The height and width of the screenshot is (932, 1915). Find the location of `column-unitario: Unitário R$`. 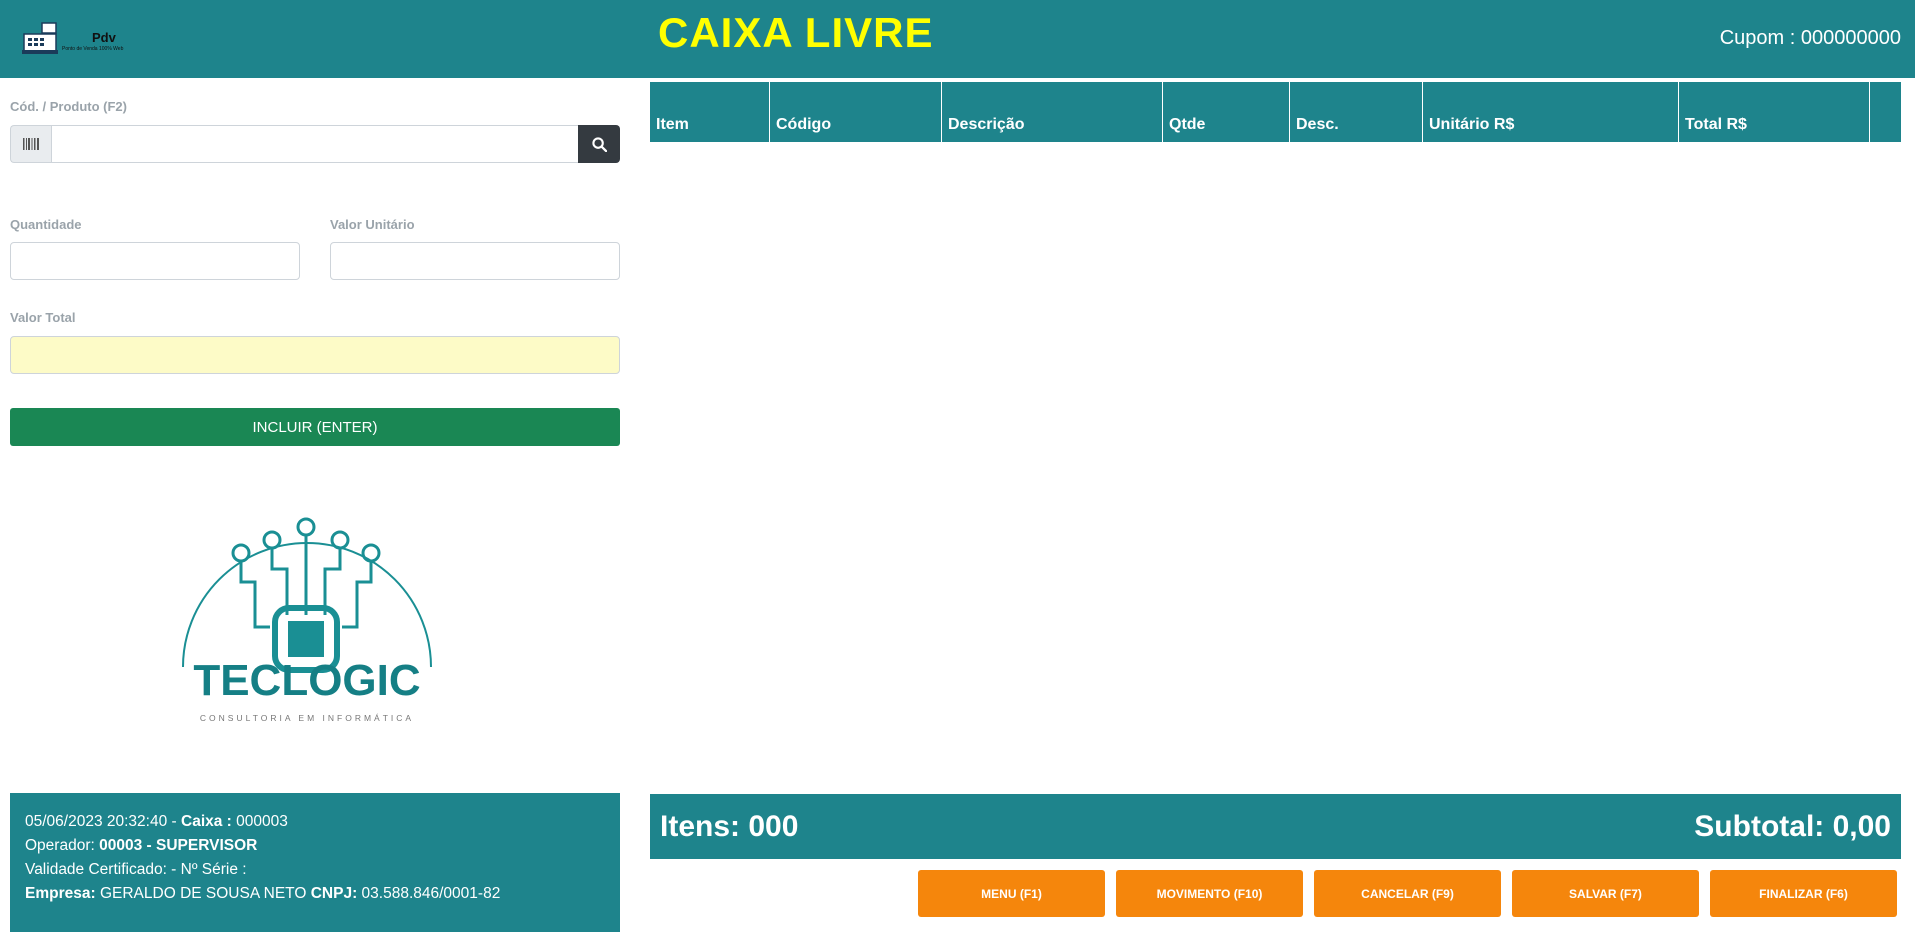

column-unitario: Unitário R$ is located at coordinates (1551, 112).